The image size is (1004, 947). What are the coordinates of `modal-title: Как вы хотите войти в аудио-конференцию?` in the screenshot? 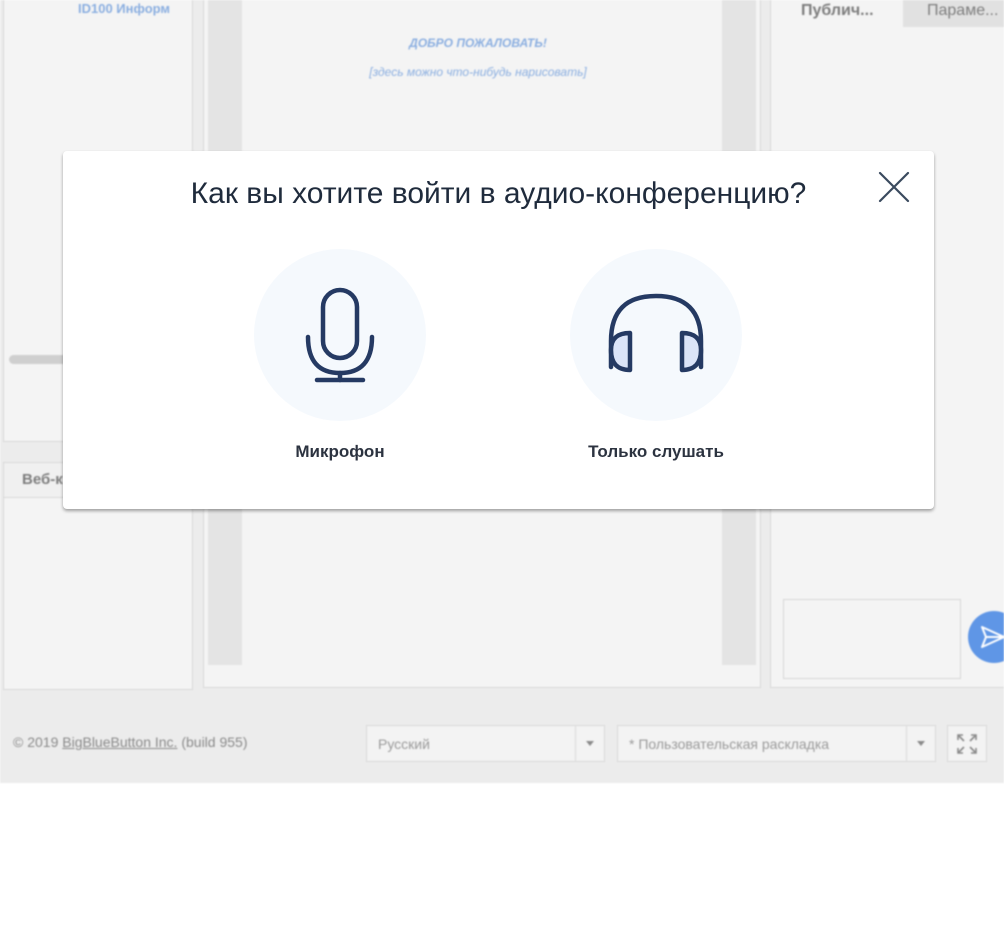 It's located at (498, 193).